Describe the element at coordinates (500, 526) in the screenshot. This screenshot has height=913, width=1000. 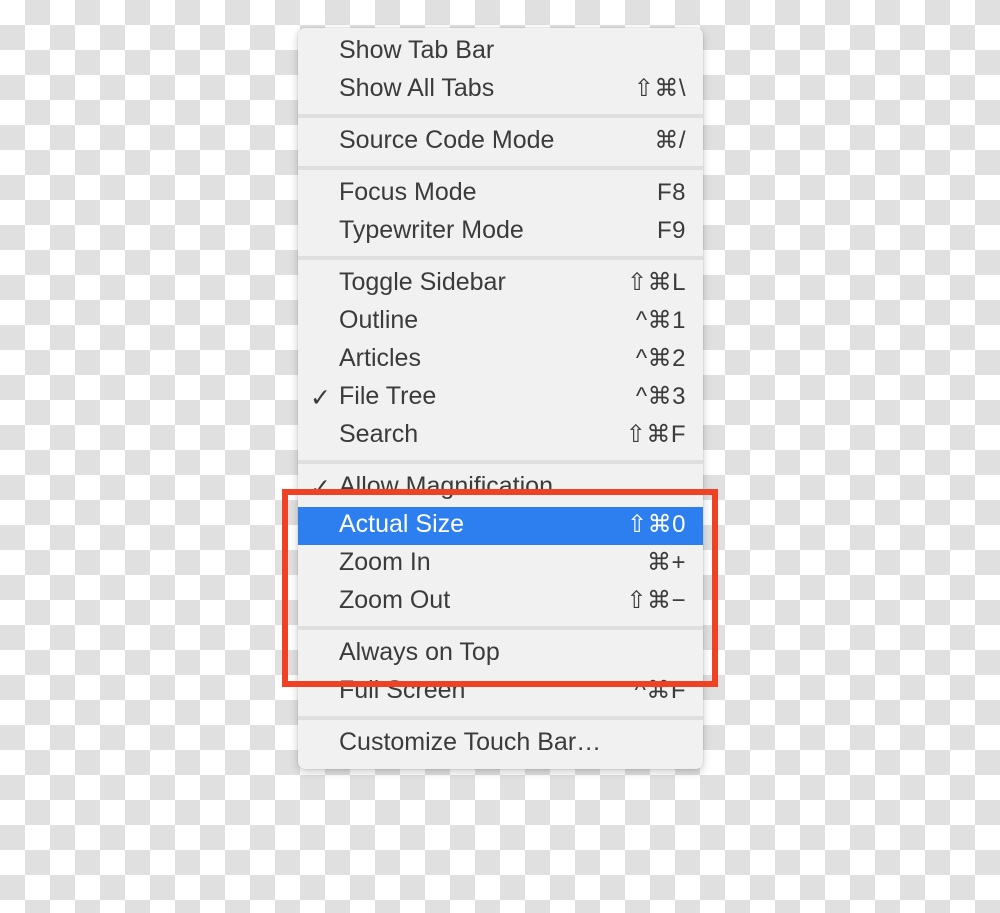
I see `menu-item-actual-size: Actual Size ⇧⌘0` at that location.